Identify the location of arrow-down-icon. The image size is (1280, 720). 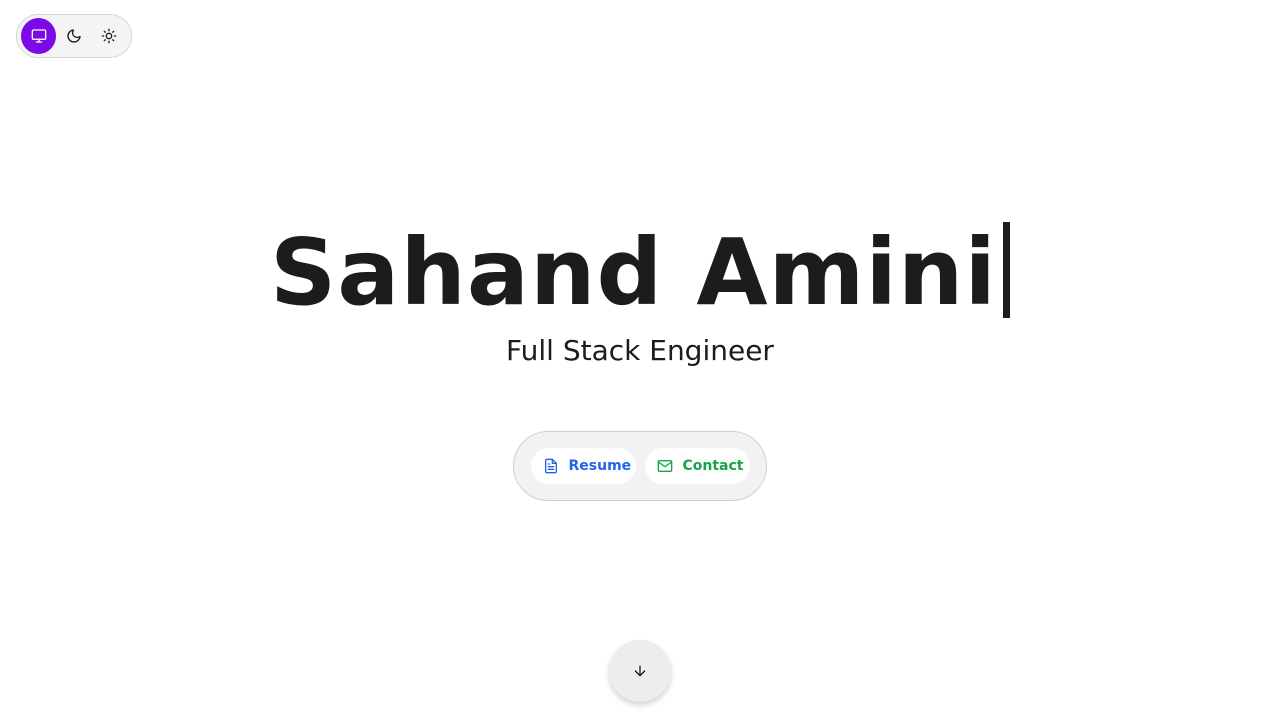
(640, 671).